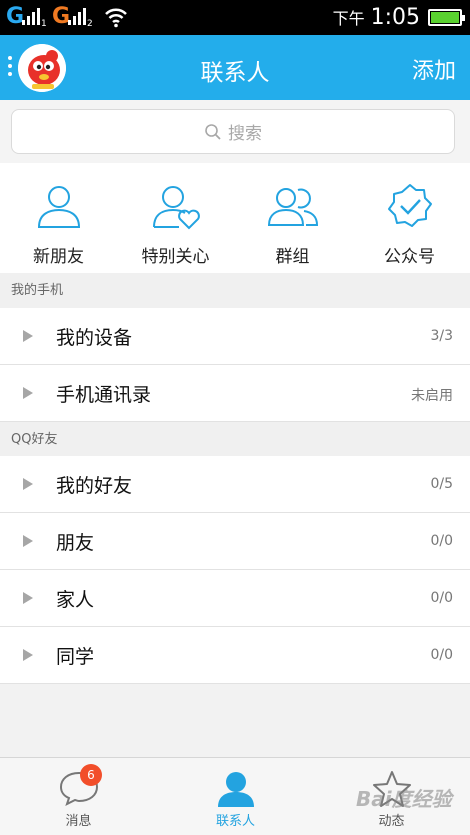 Image resolution: width=470 pixels, height=835 pixels. I want to click on person-icon, so click(58, 207).